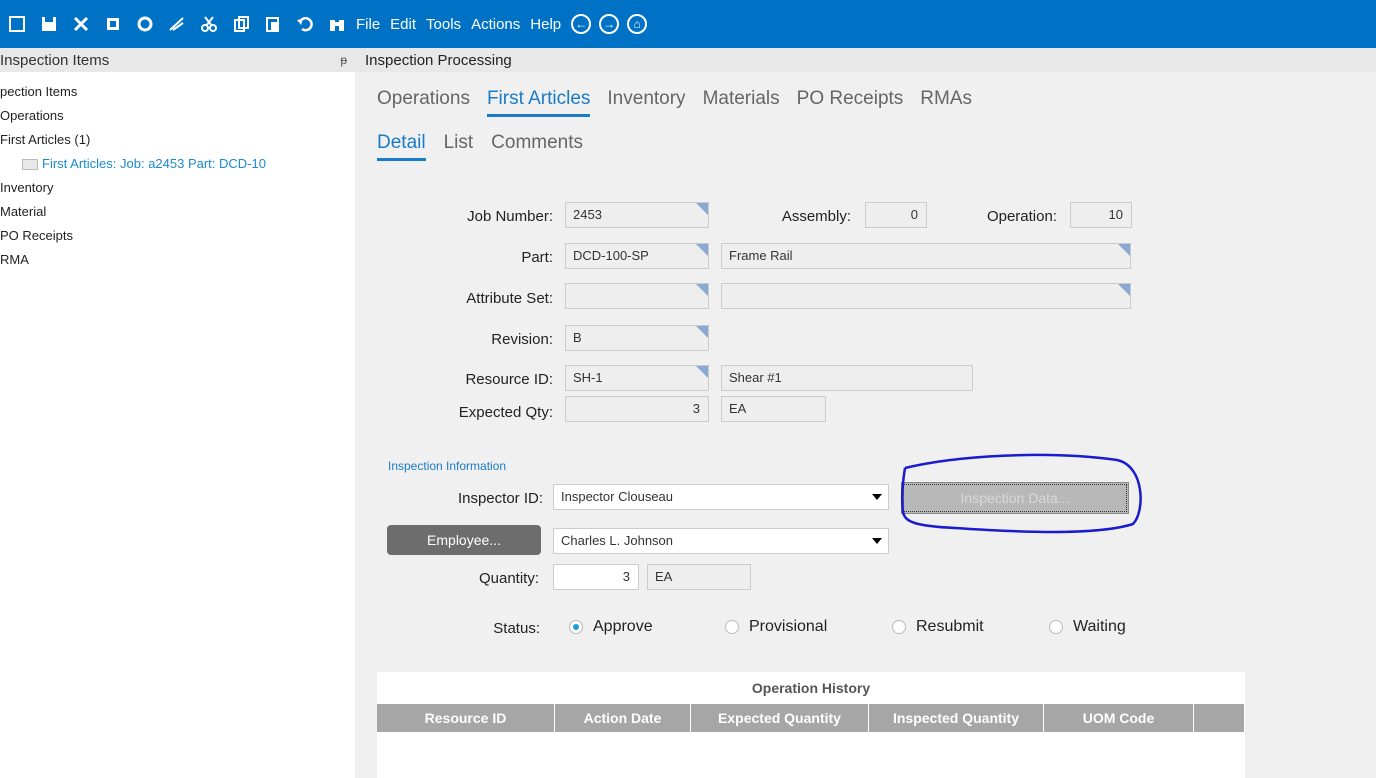  What do you see at coordinates (305, 24) in the screenshot?
I see `undo-icon` at bounding box center [305, 24].